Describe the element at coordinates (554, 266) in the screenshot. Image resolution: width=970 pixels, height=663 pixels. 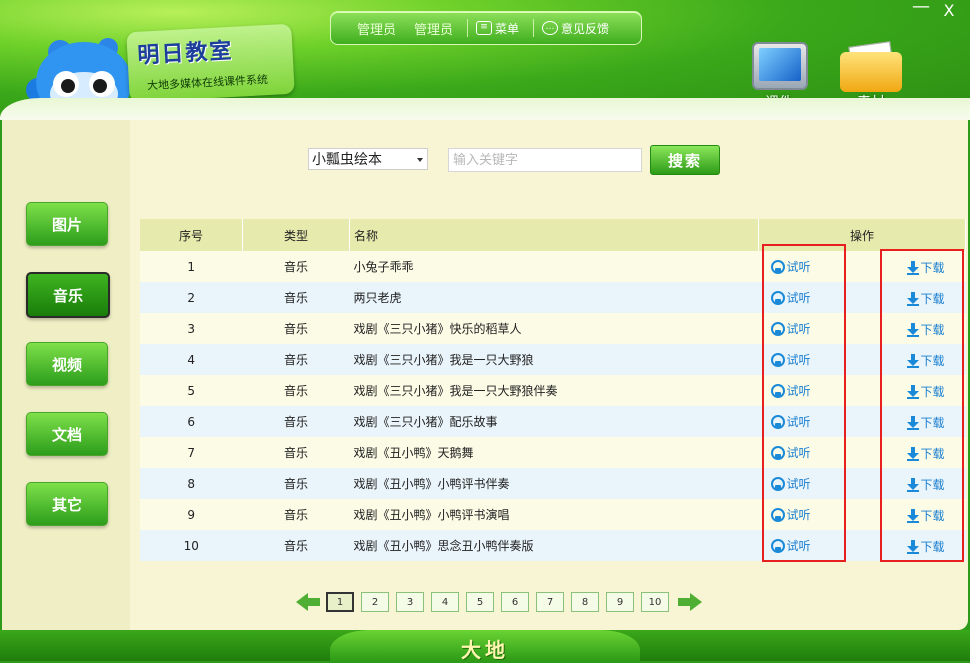
I see `row-name: 小兔子乖乖` at that location.